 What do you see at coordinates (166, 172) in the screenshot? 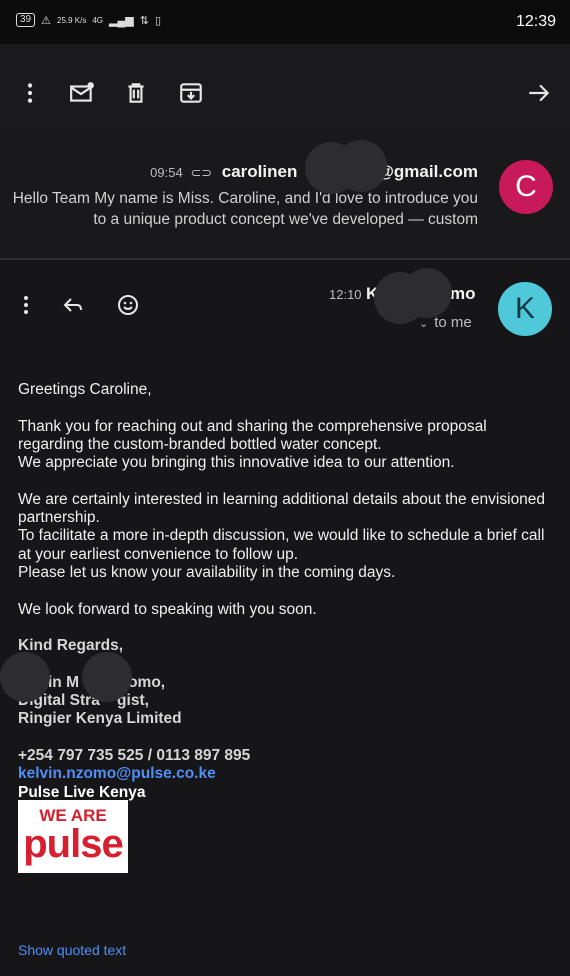
I see `message-time: 09:54` at bounding box center [166, 172].